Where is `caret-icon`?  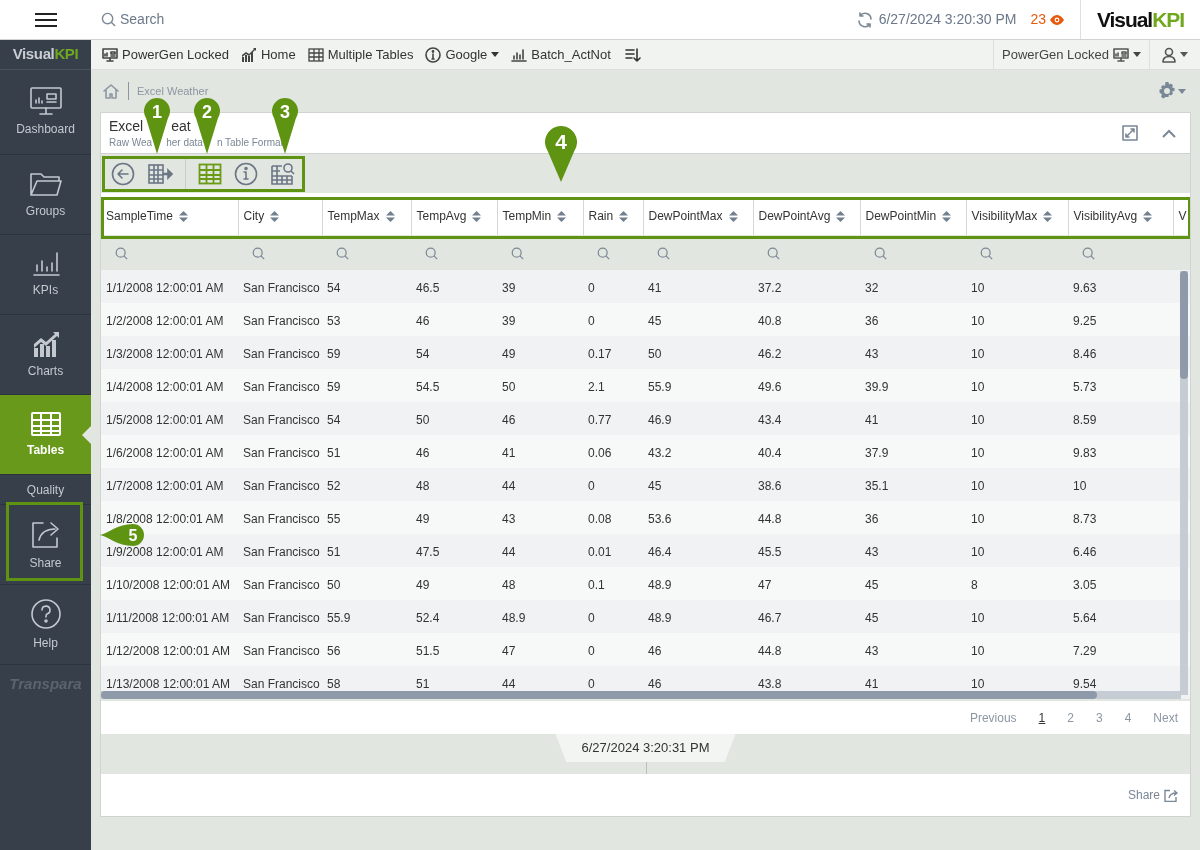 caret-icon is located at coordinates (1182, 91).